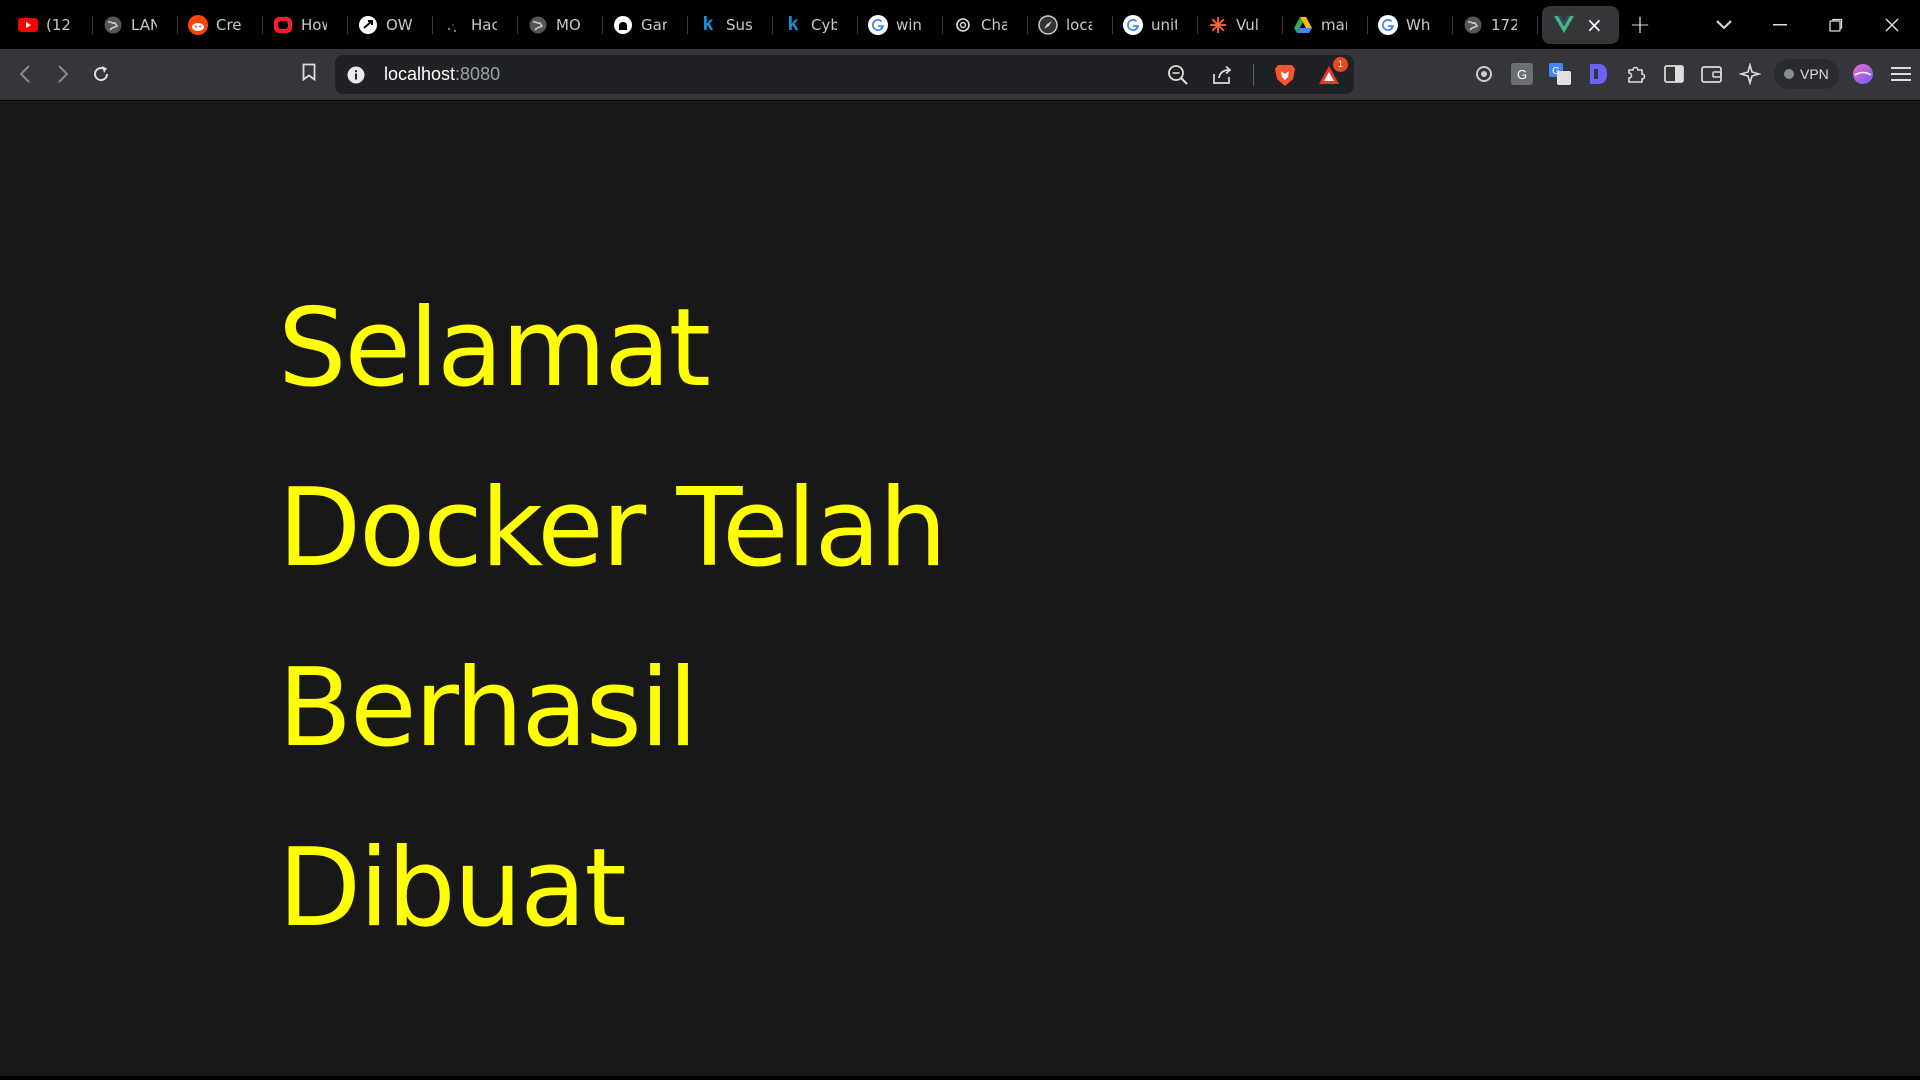  What do you see at coordinates (623, 25) in the screenshot?
I see `github-icon` at bounding box center [623, 25].